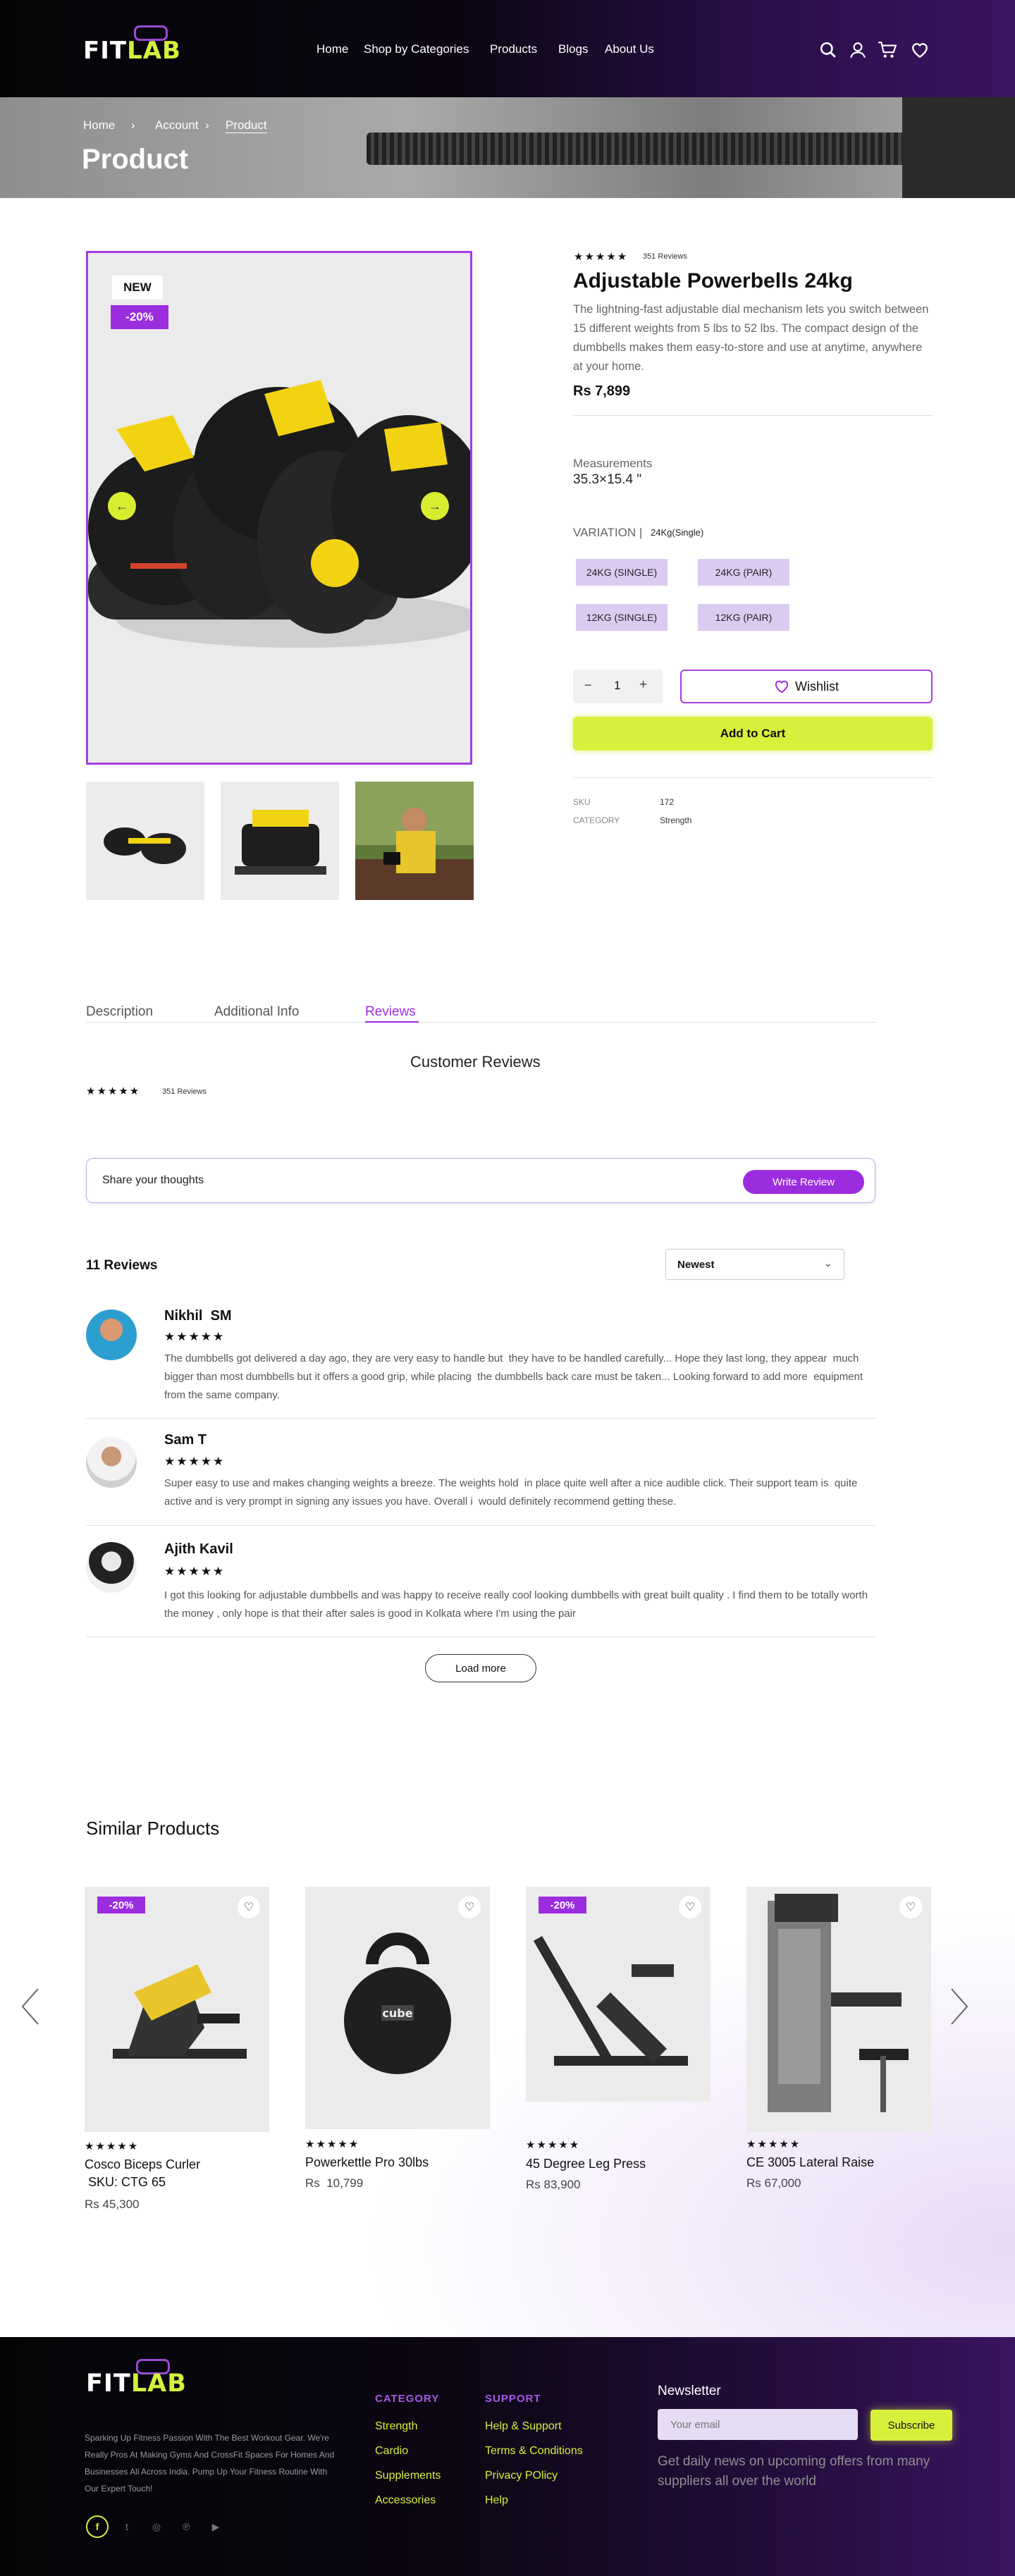  What do you see at coordinates (960, 2007) in the screenshot?
I see `carousel-next-arrow-icon` at bounding box center [960, 2007].